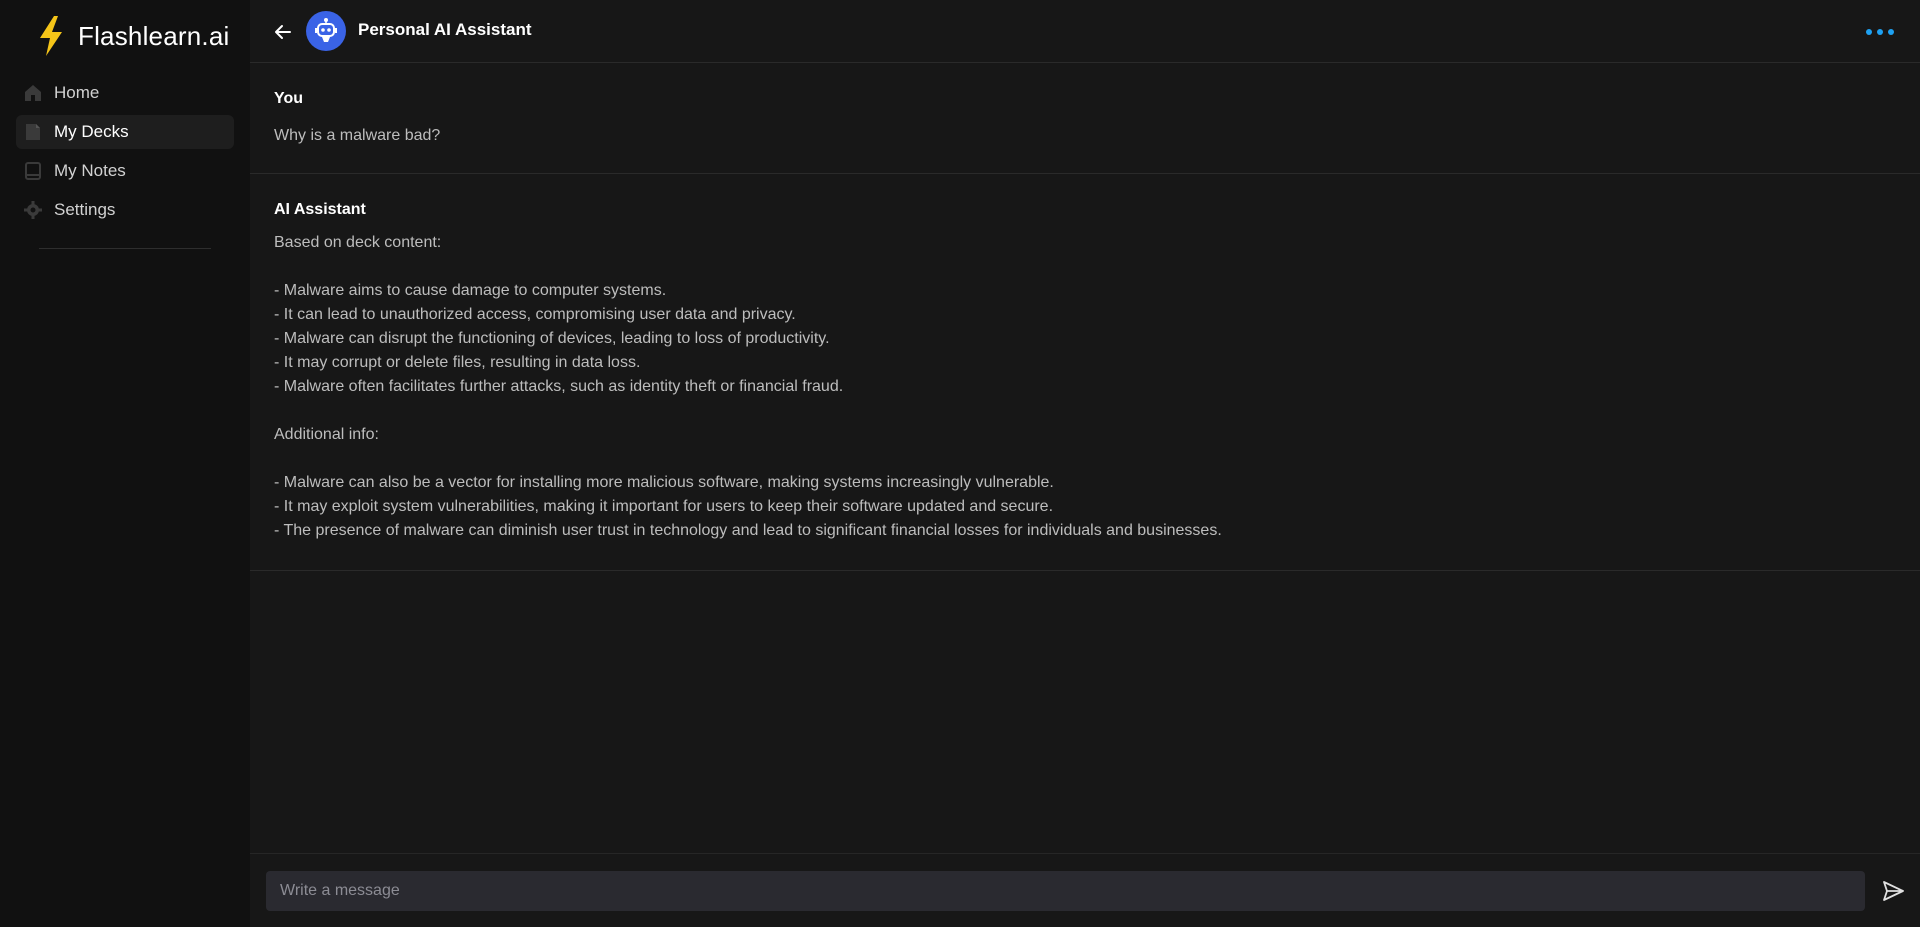 Image resolution: width=1920 pixels, height=927 pixels. I want to click on sidebar-item-settings: Settings, so click(125, 210).